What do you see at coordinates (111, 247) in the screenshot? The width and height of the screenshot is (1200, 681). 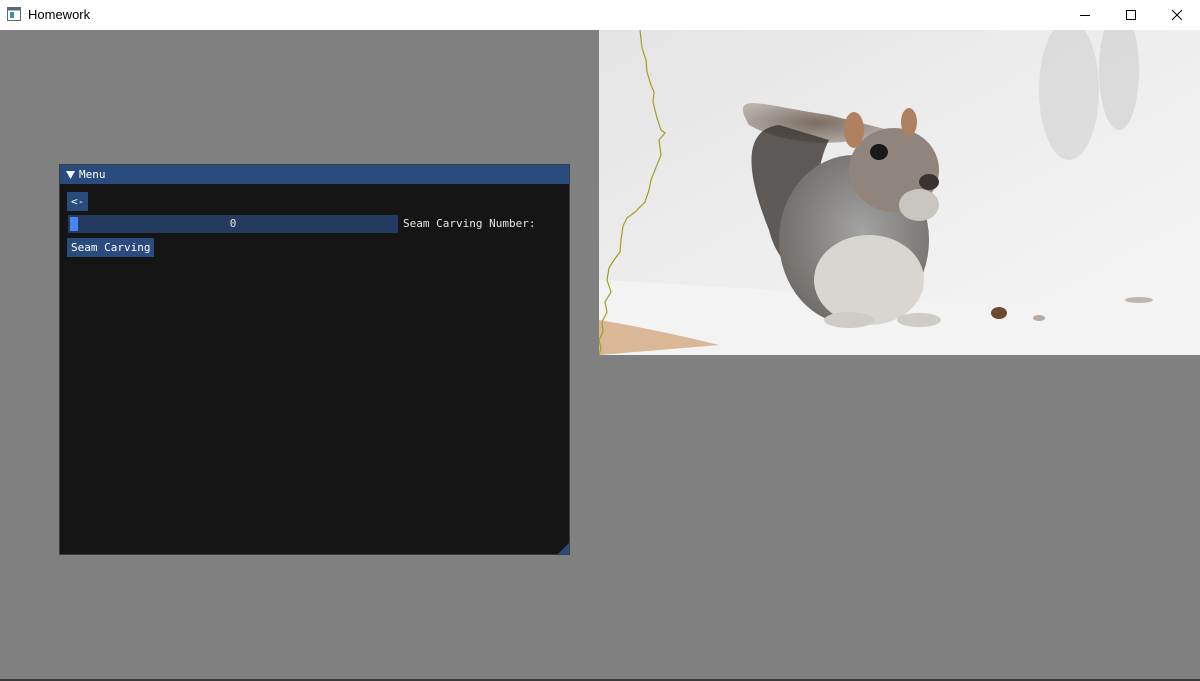 I see `seam-carving-button: Seam Carving` at bounding box center [111, 247].